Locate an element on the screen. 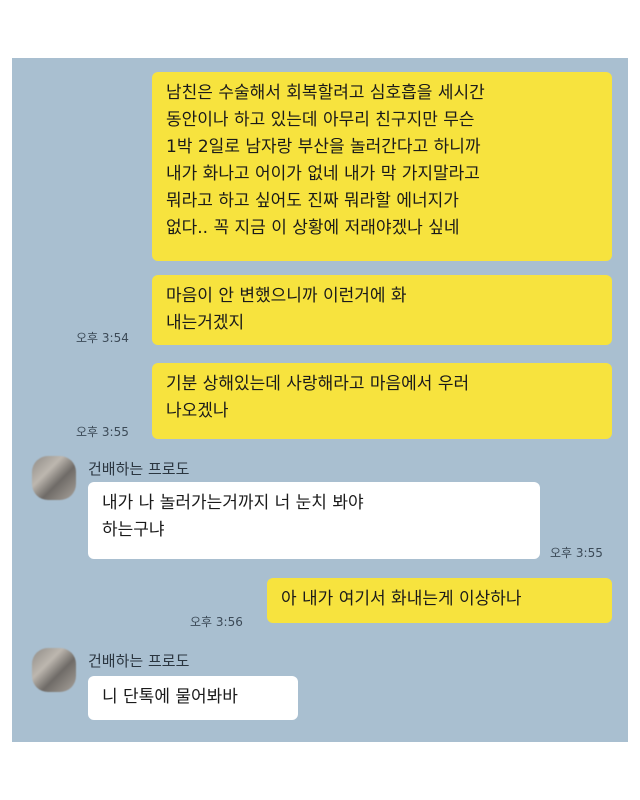 The width and height of the screenshot is (640, 800). message-timestamp: 오후 3:56 is located at coordinates (216, 622).